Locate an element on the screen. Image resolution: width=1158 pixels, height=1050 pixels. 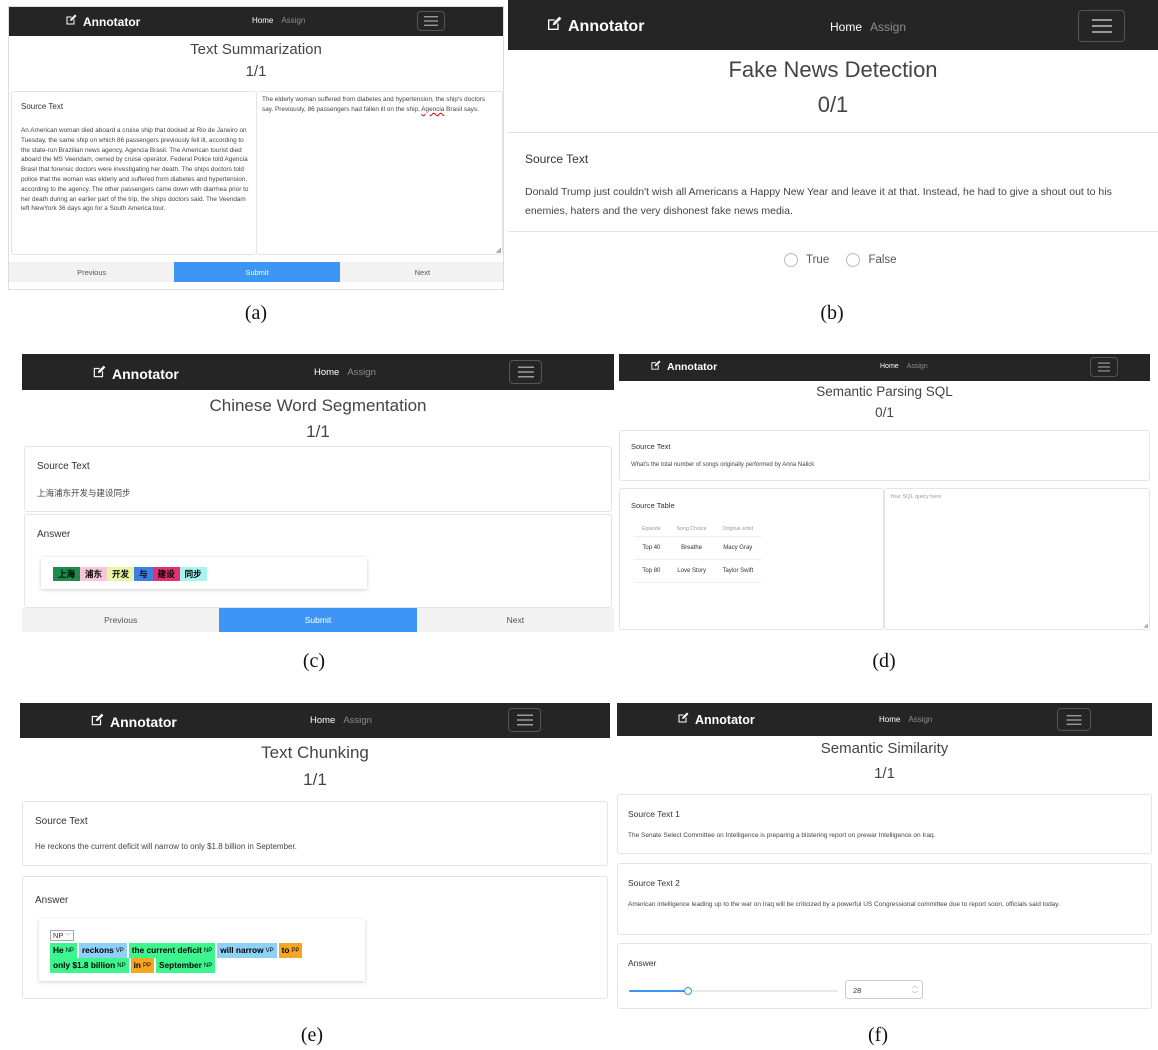
table-row: Top 80 Love Story Taylor Swift is located at coordinates (698, 571).